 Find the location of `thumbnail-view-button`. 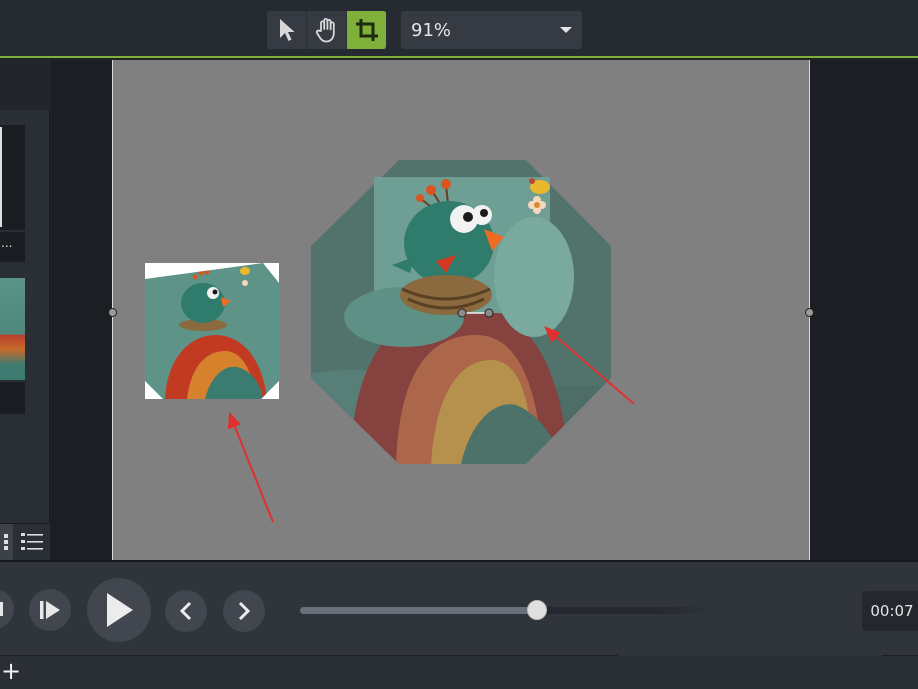

thumbnail-view-button is located at coordinates (6, 542).